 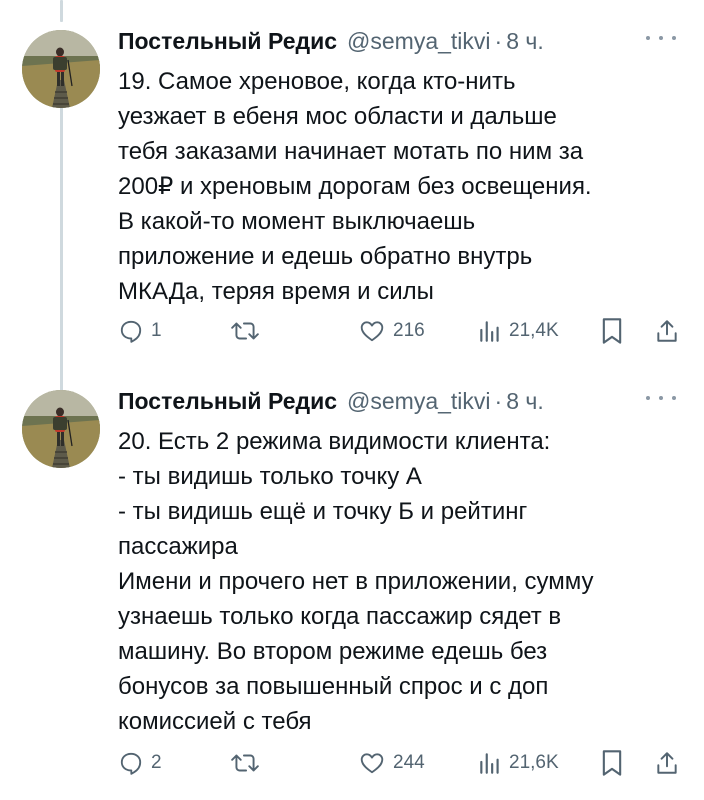 What do you see at coordinates (156, 330) in the screenshot?
I see `reply-count: 1` at bounding box center [156, 330].